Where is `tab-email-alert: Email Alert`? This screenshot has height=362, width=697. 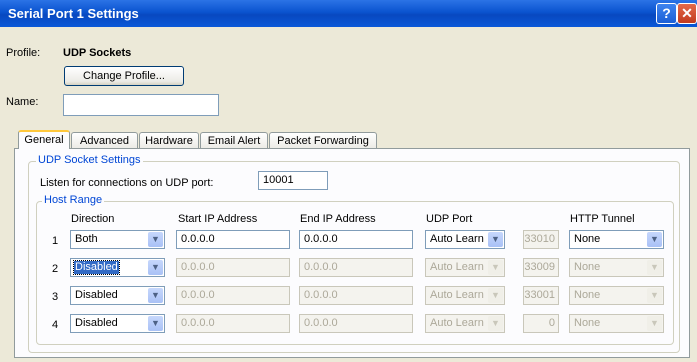 tab-email-alert: Email Alert is located at coordinates (234, 140).